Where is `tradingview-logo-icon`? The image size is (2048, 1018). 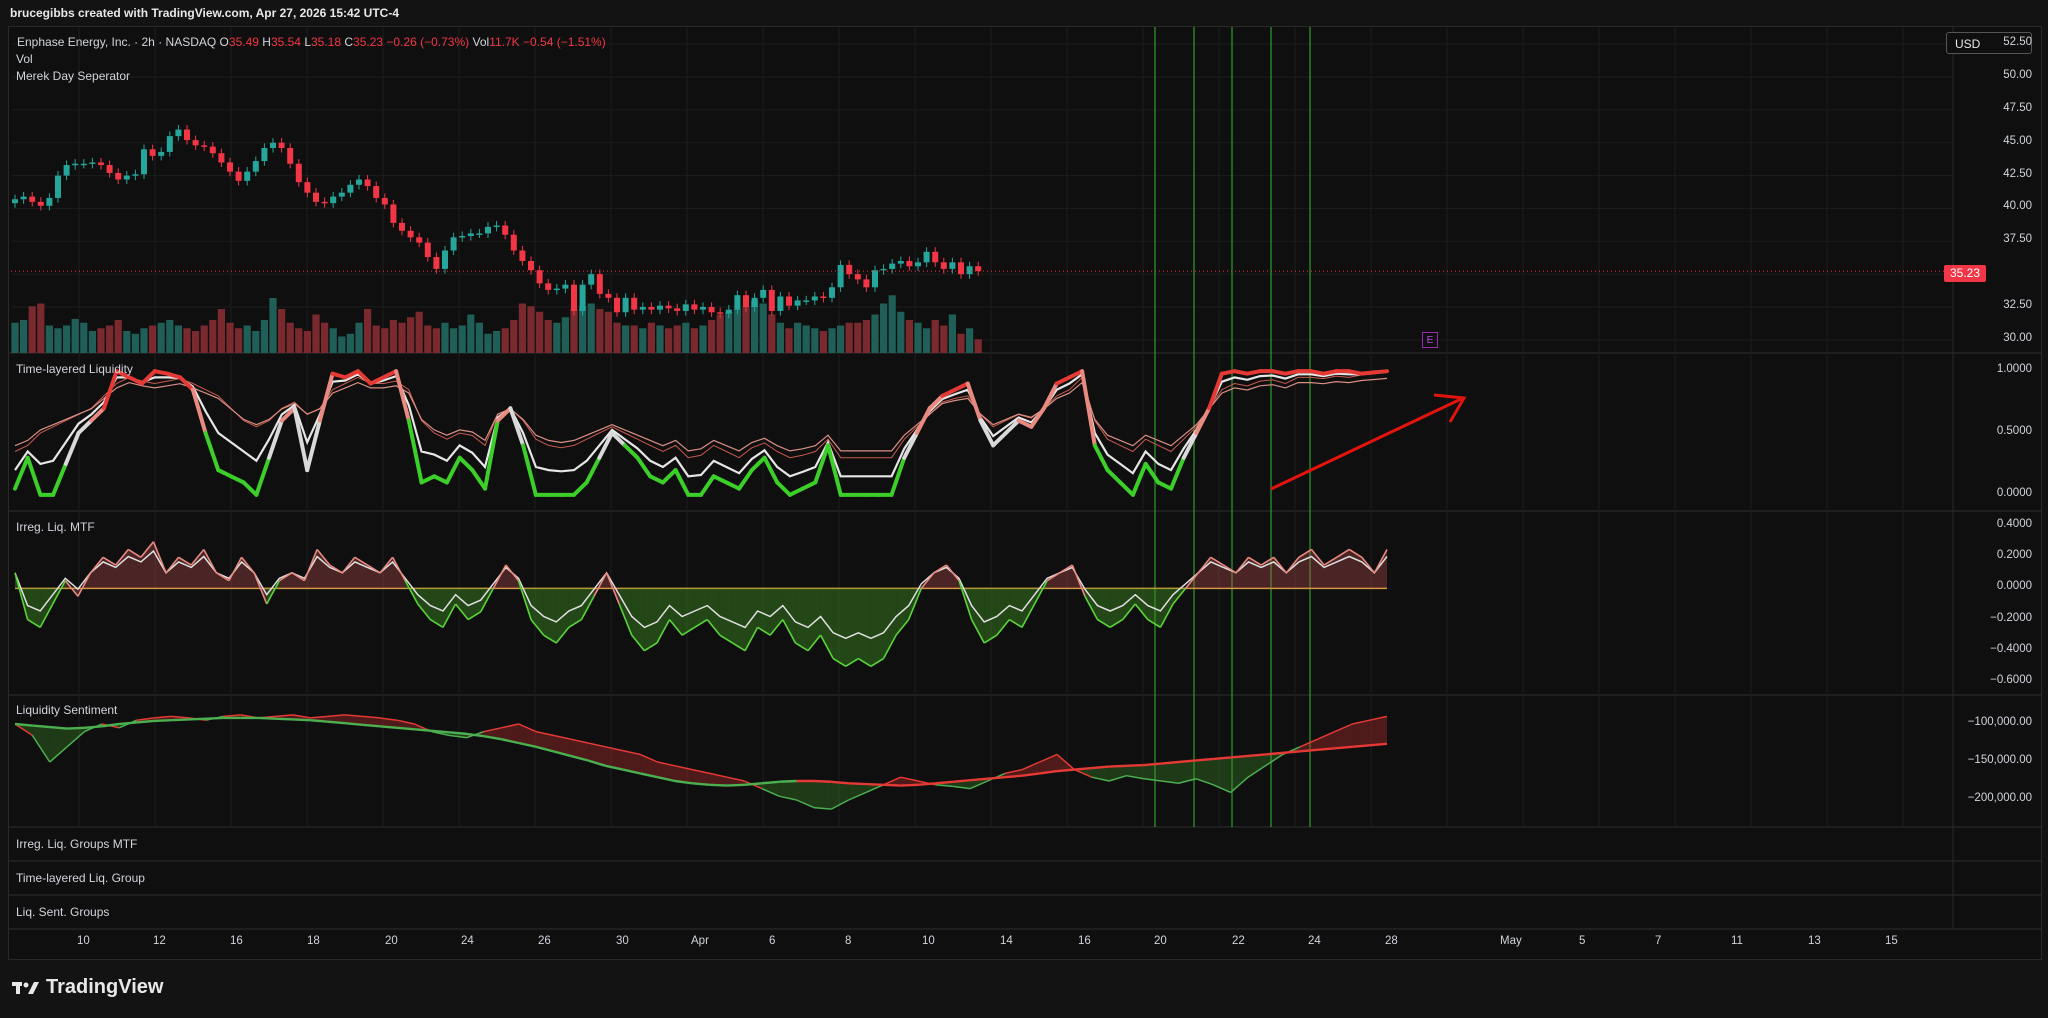 tradingview-logo-icon is located at coordinates (25, 987).